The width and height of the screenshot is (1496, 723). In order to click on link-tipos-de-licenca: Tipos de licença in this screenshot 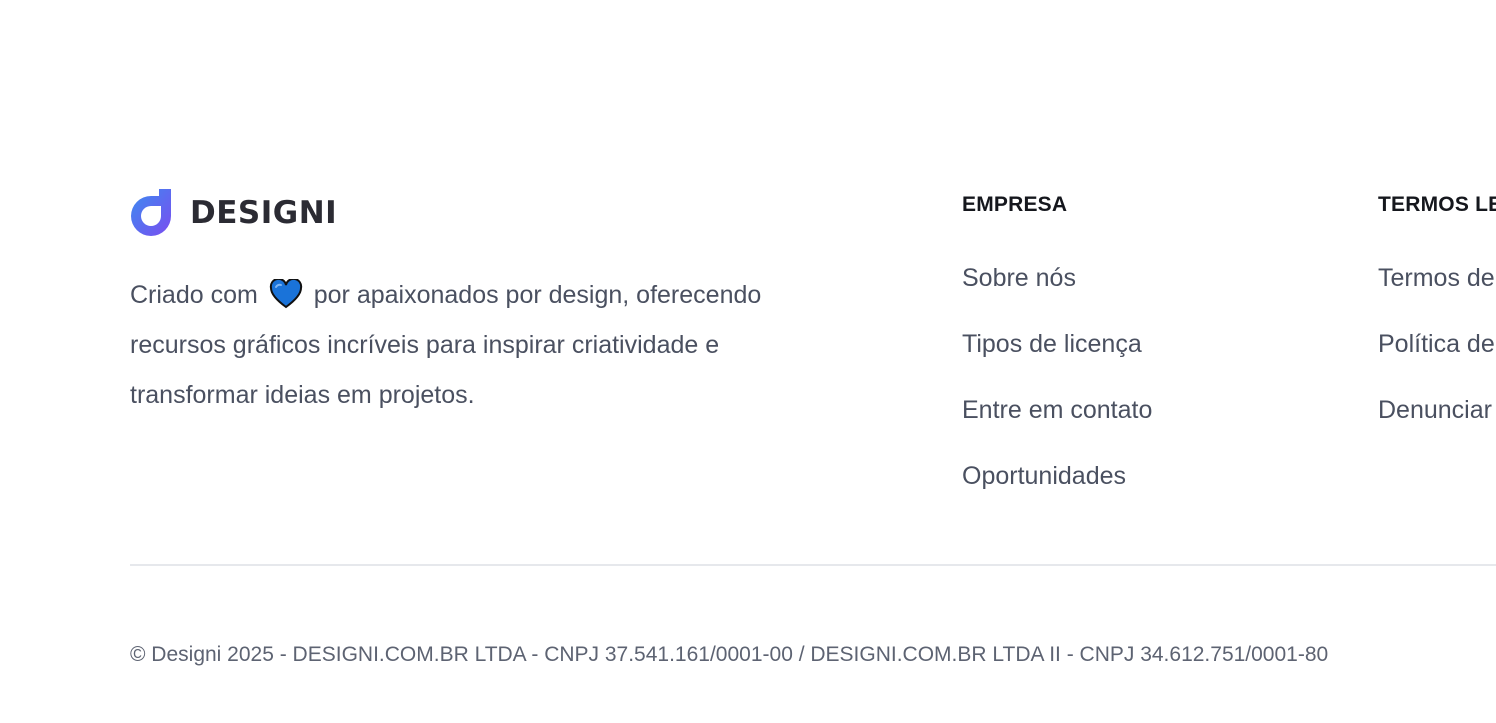, I will do `click(1057, 362)`.